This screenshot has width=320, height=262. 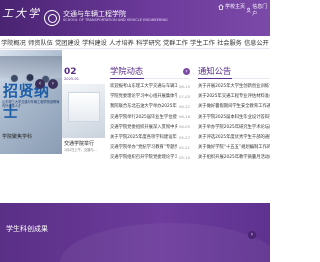 I want to click on news-item: 关于学院2025年度各项学科建设年中检查情况05-27, so click(x=150, y=137).